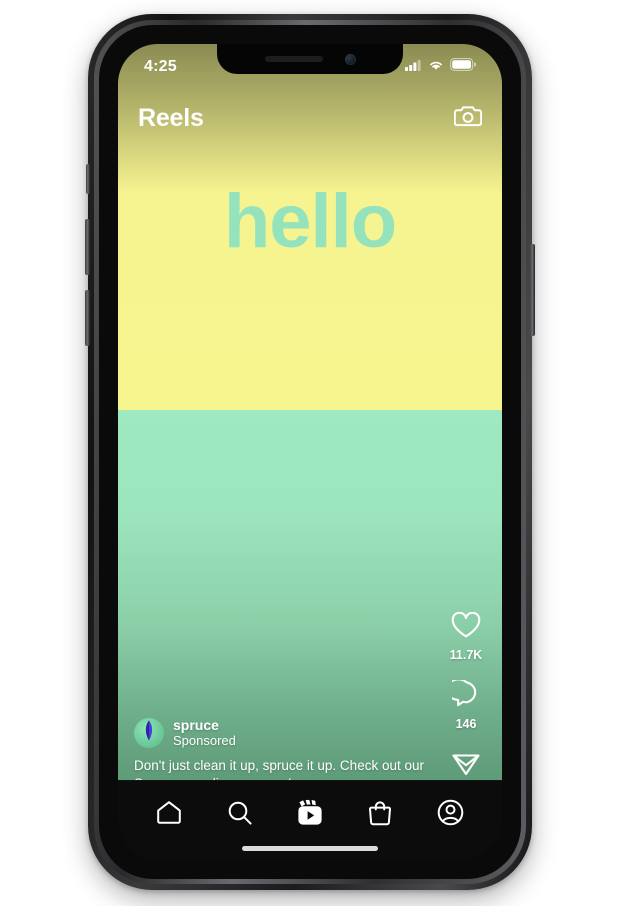 Image resolution: width=620 pixels, height=906 pixels. Describe the element at coordinates (413, 67) in the screenshot. I see `cellular-signal-icon` at that location.